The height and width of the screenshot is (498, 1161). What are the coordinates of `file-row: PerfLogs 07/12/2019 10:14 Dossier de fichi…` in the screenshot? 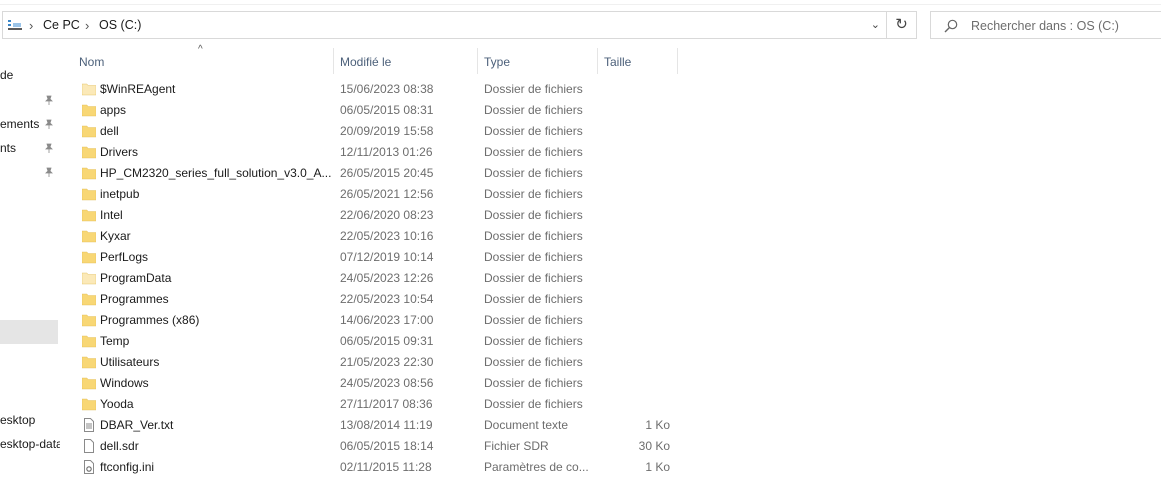 It's located at (388, 257).